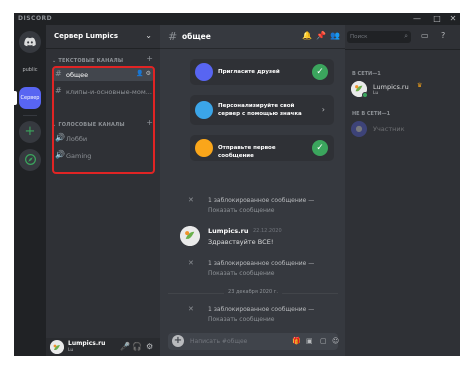 This screenshot has height=371, width=474. Describe the element at coordinates (77, 139) in the screenshot. I see `channel-name: Лобби` at that location.